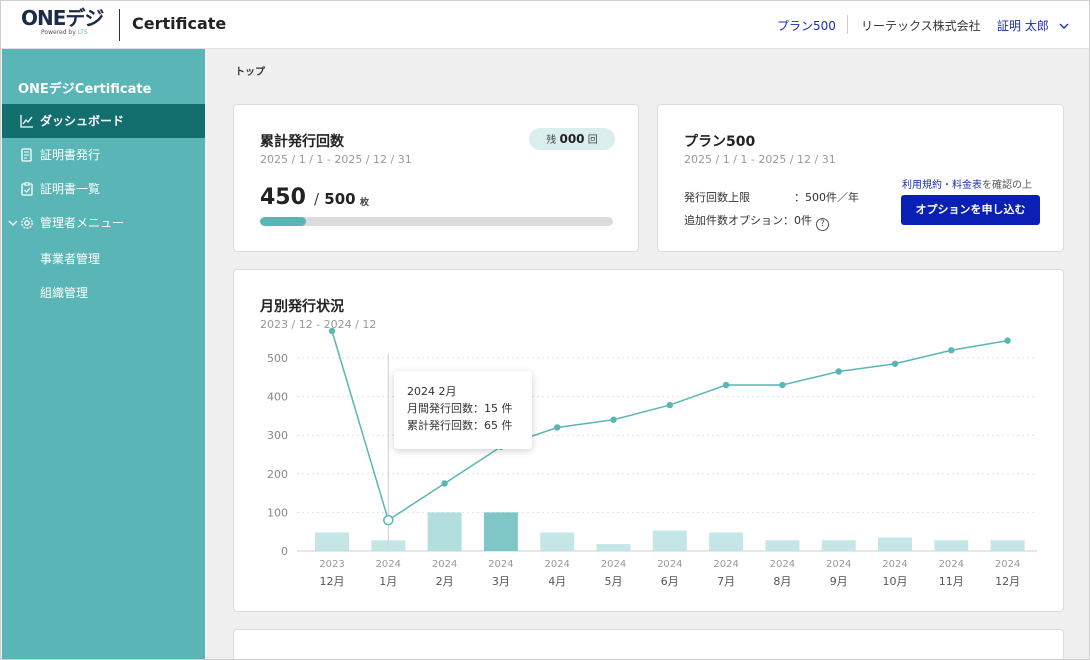 The width and height of the screenshot is (1090, 660). What do you see at coordinates (726, 581) in the screenshot?
I see `x-tick-month: 7月` at bounding box center [726, 581].